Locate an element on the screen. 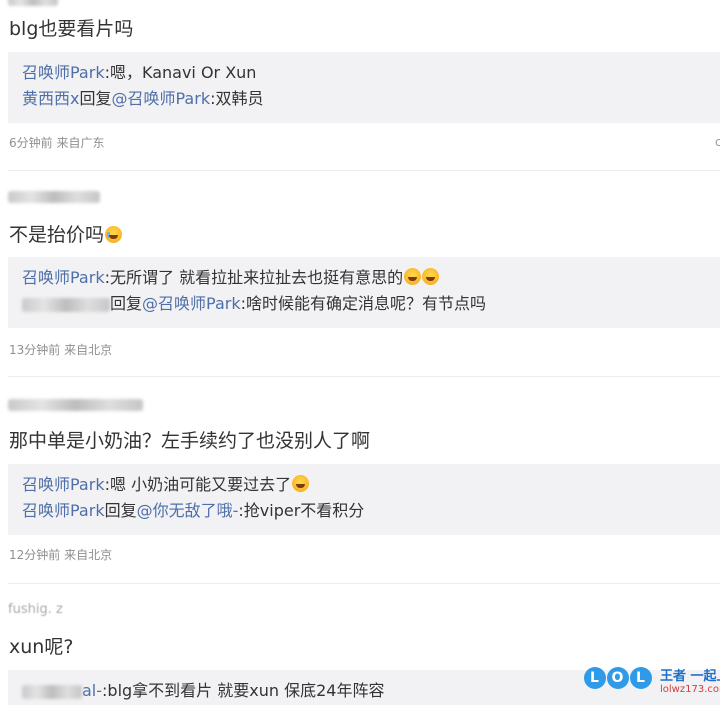 This screenshot has height=705, width=720. site-watermark-logo: LOL 王者 一起上 lolwz173.com is located at coordinates (652, 683).